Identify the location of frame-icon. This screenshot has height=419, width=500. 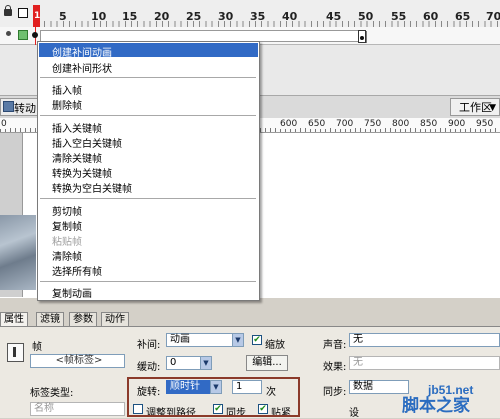
(15, 352).